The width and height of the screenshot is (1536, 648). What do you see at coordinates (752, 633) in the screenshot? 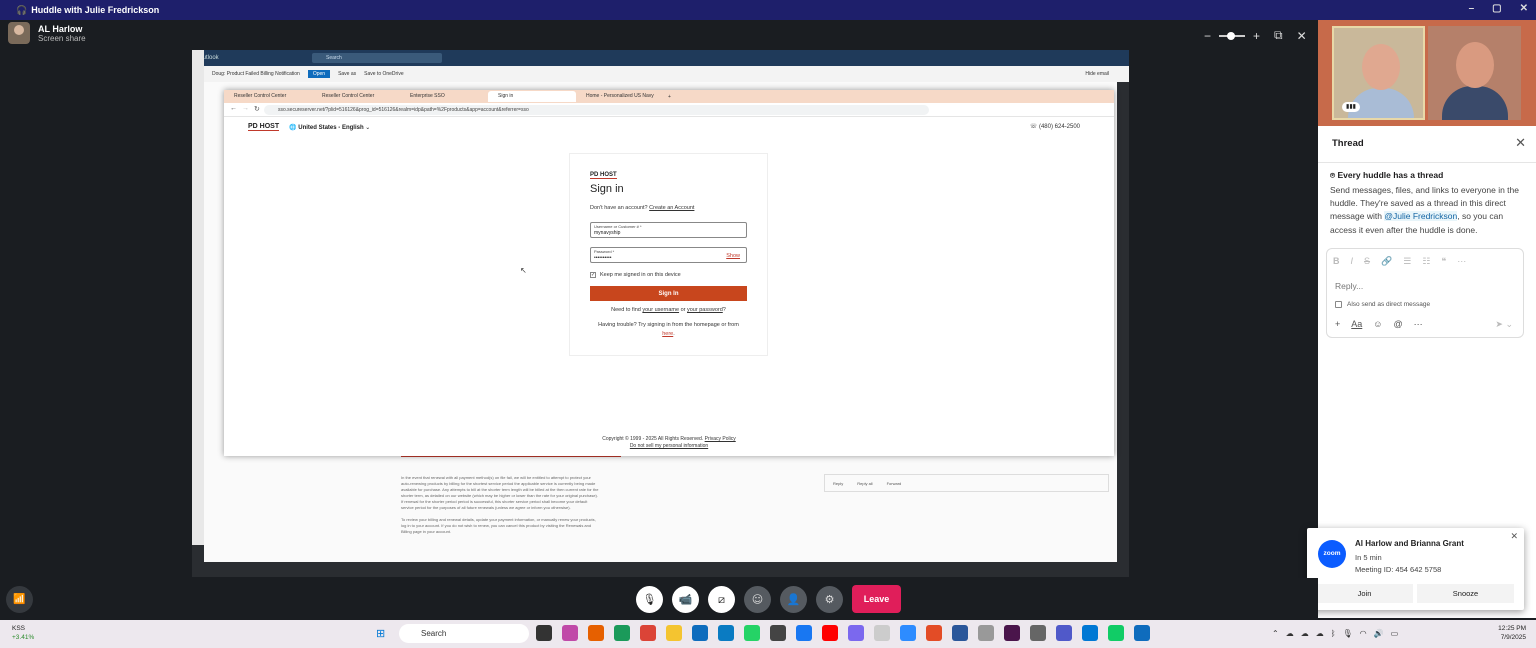
I see `whatsapp-icon` at bounding box center [752, 633].